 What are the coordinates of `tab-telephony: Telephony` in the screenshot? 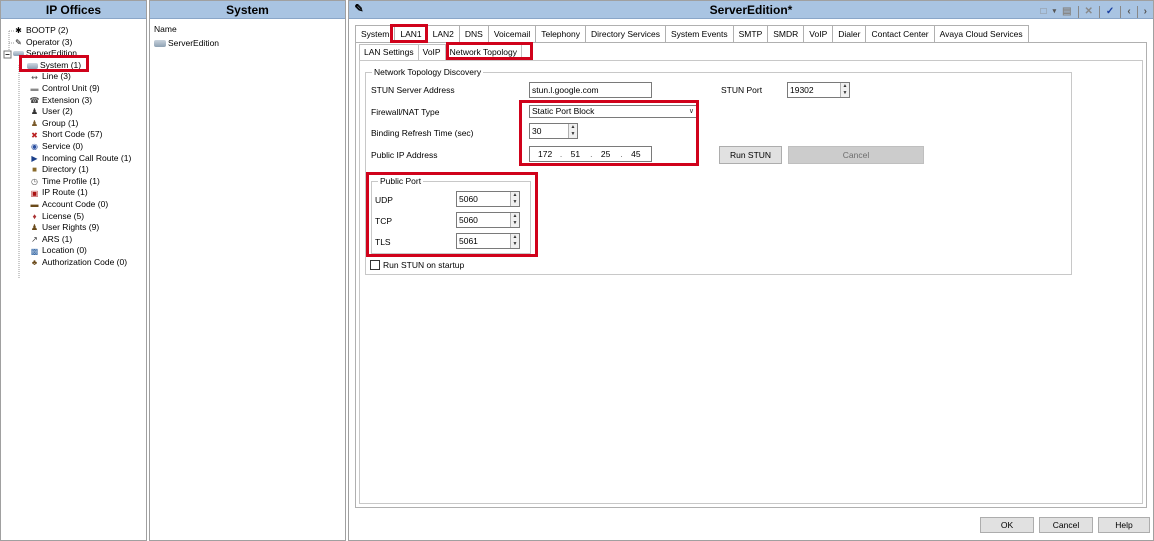 It's located at (560, 33).